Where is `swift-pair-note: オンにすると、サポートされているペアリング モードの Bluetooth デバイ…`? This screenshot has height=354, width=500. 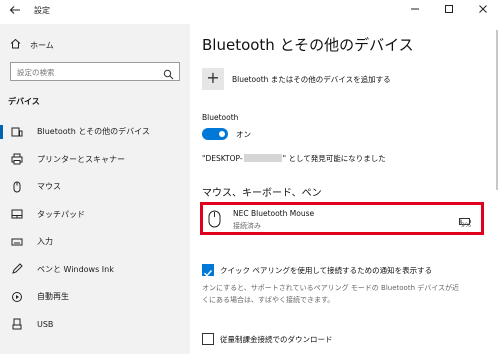
swift-pair-note: オンにすると、サポートされているペアリング モードの Bluetooth デバイ… is located at coordinates (331, 294).